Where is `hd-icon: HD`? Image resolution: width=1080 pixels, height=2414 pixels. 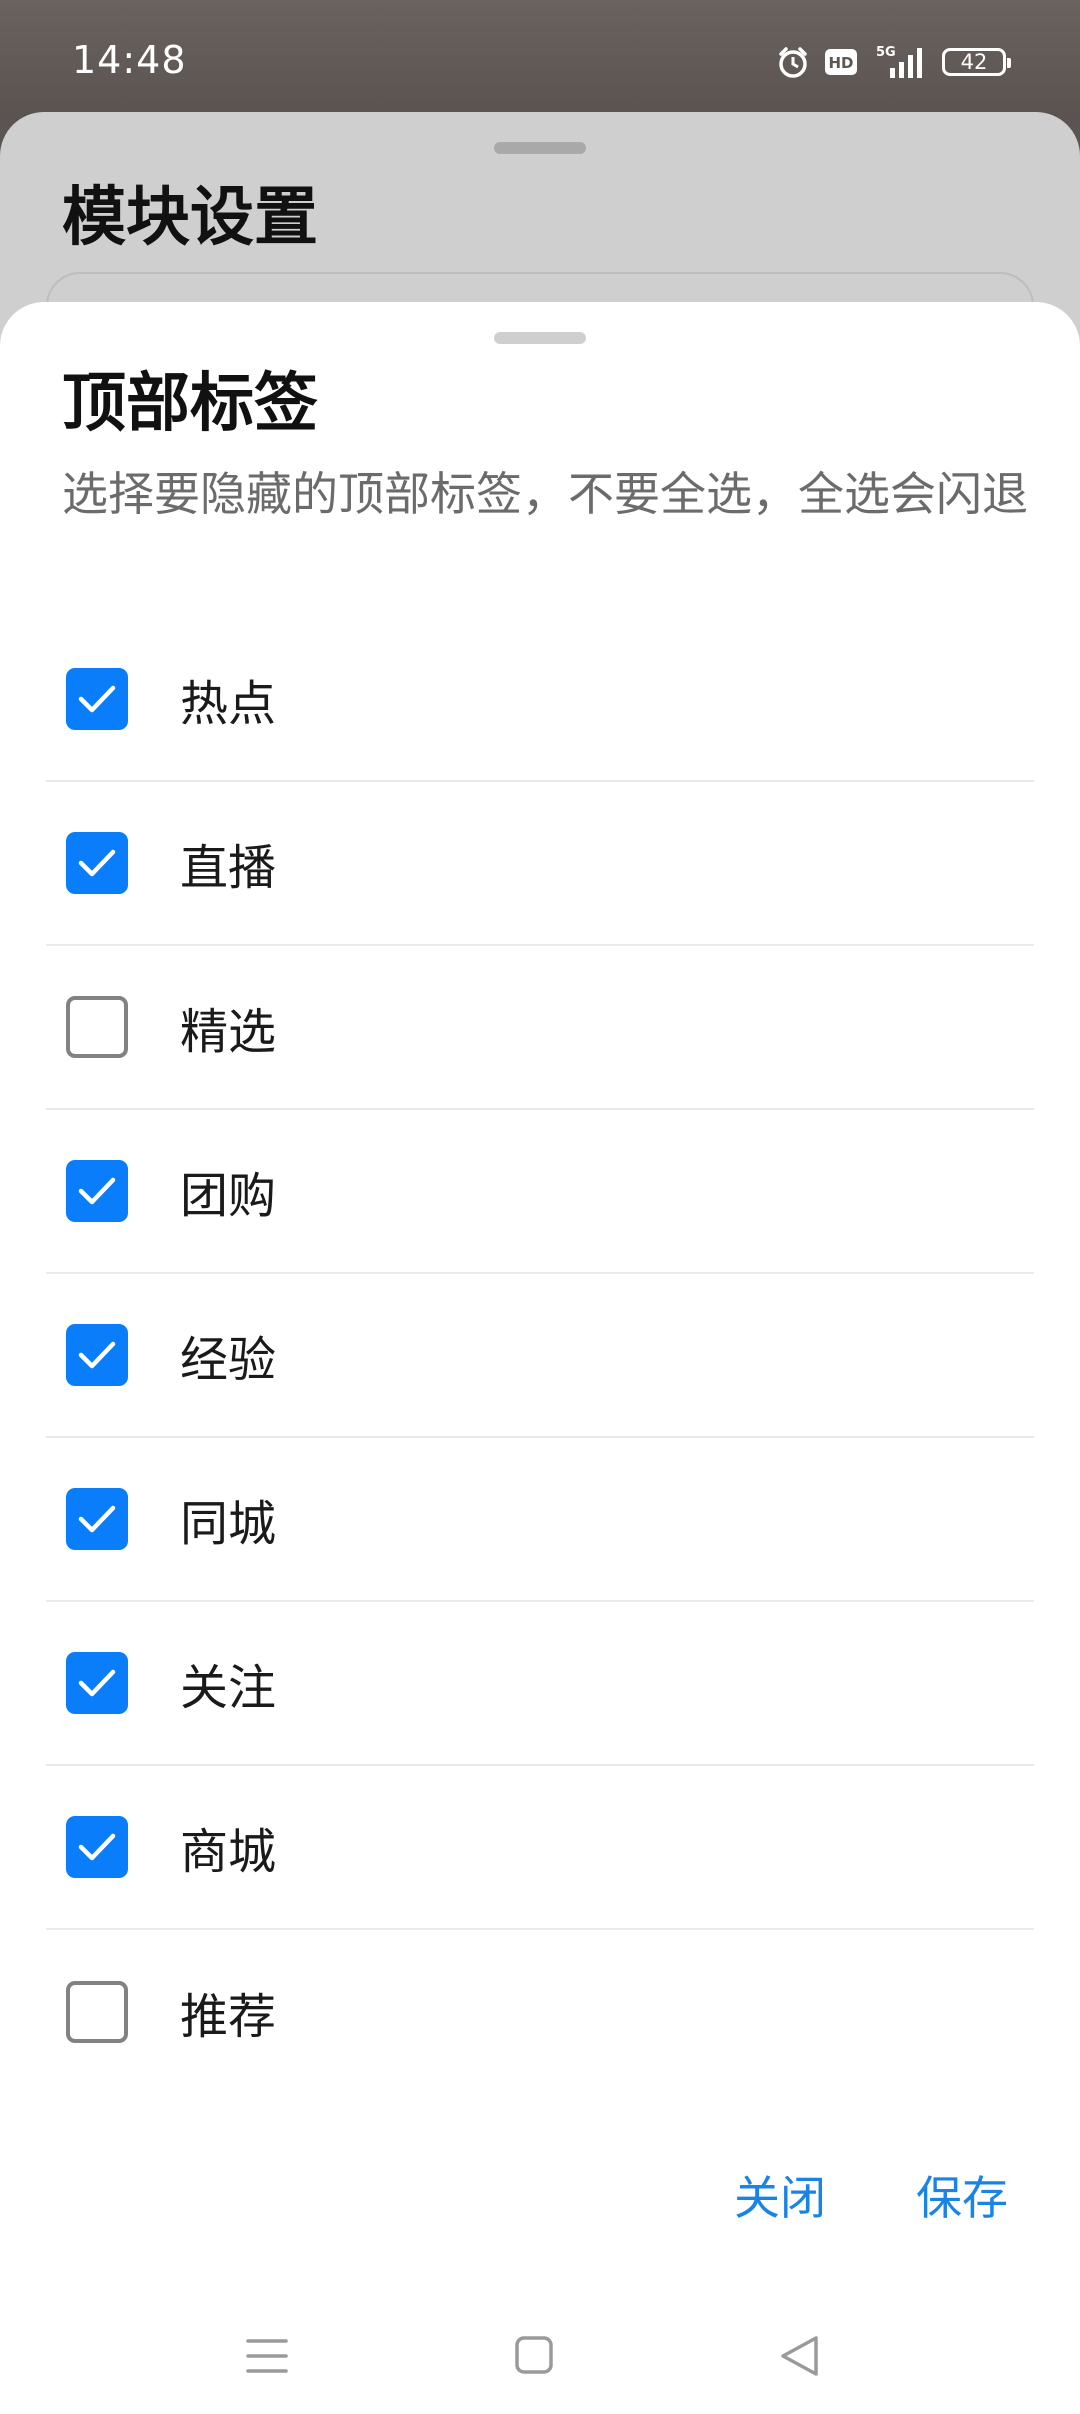 hd-icon: HD is located at coordinates (841, 62).